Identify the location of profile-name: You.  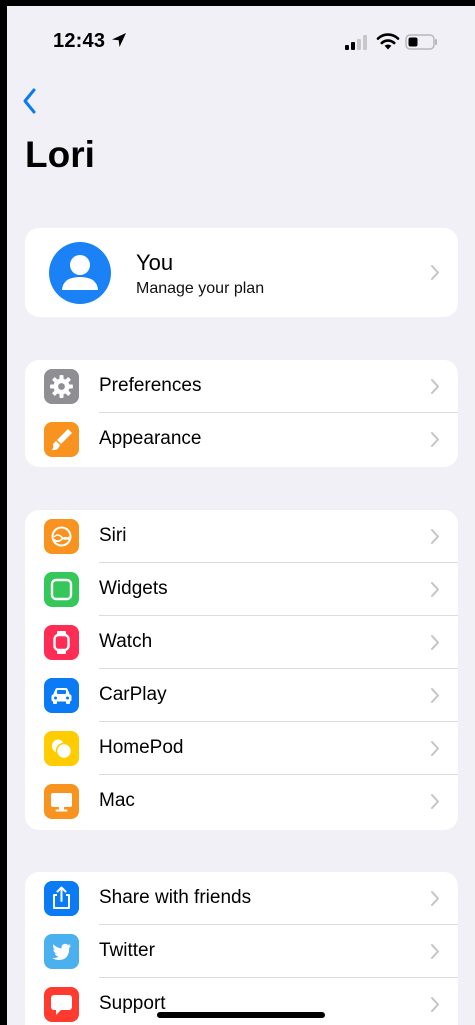
(155, 262).